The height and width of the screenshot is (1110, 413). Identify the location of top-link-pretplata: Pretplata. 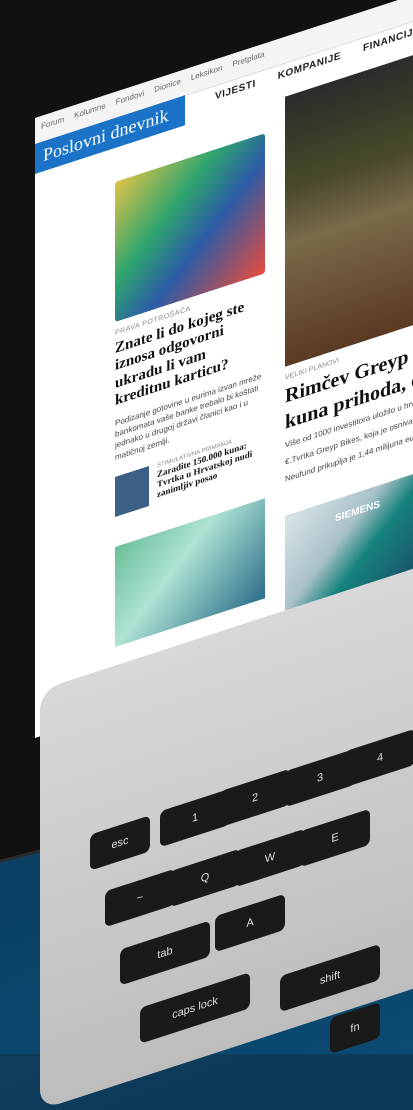
(248, 58).